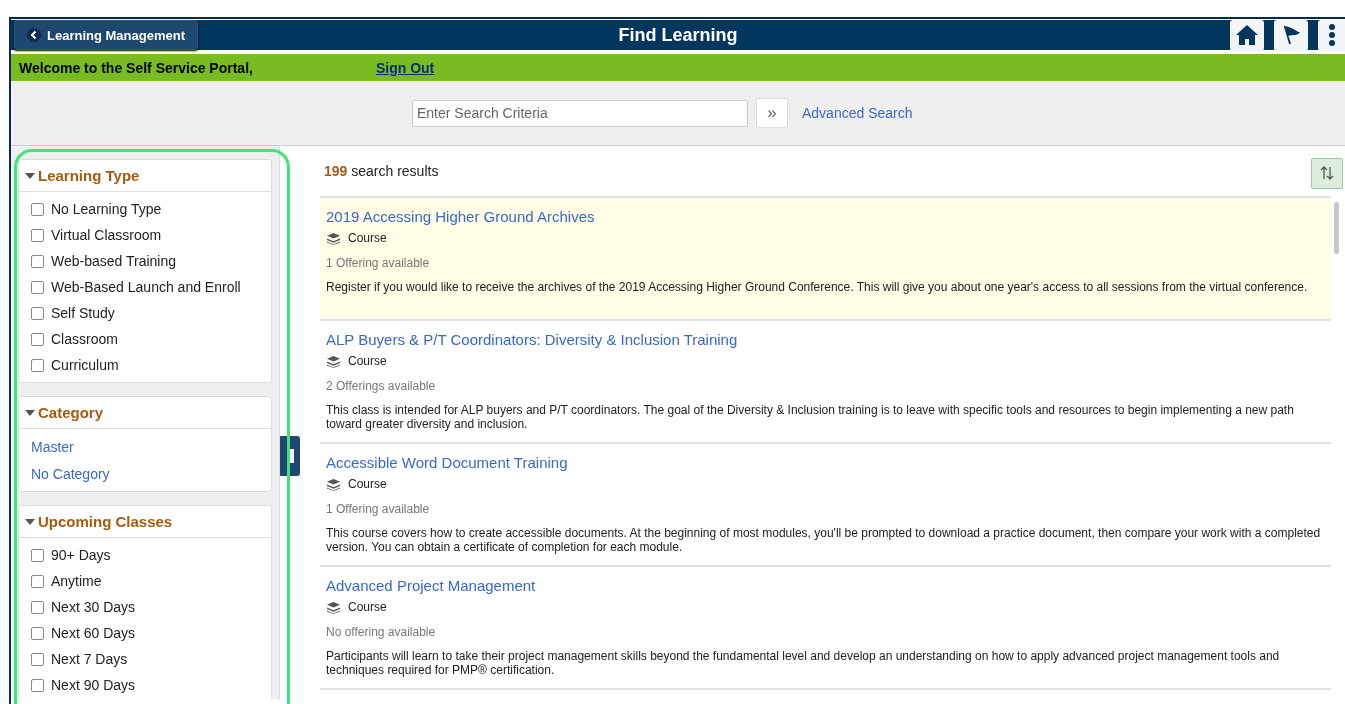 The width and height of the screenshot is (1345, 704). Describe the element at coordinates (678, 35) in the screenshot. I see `page-title: Find Learning` at that location.